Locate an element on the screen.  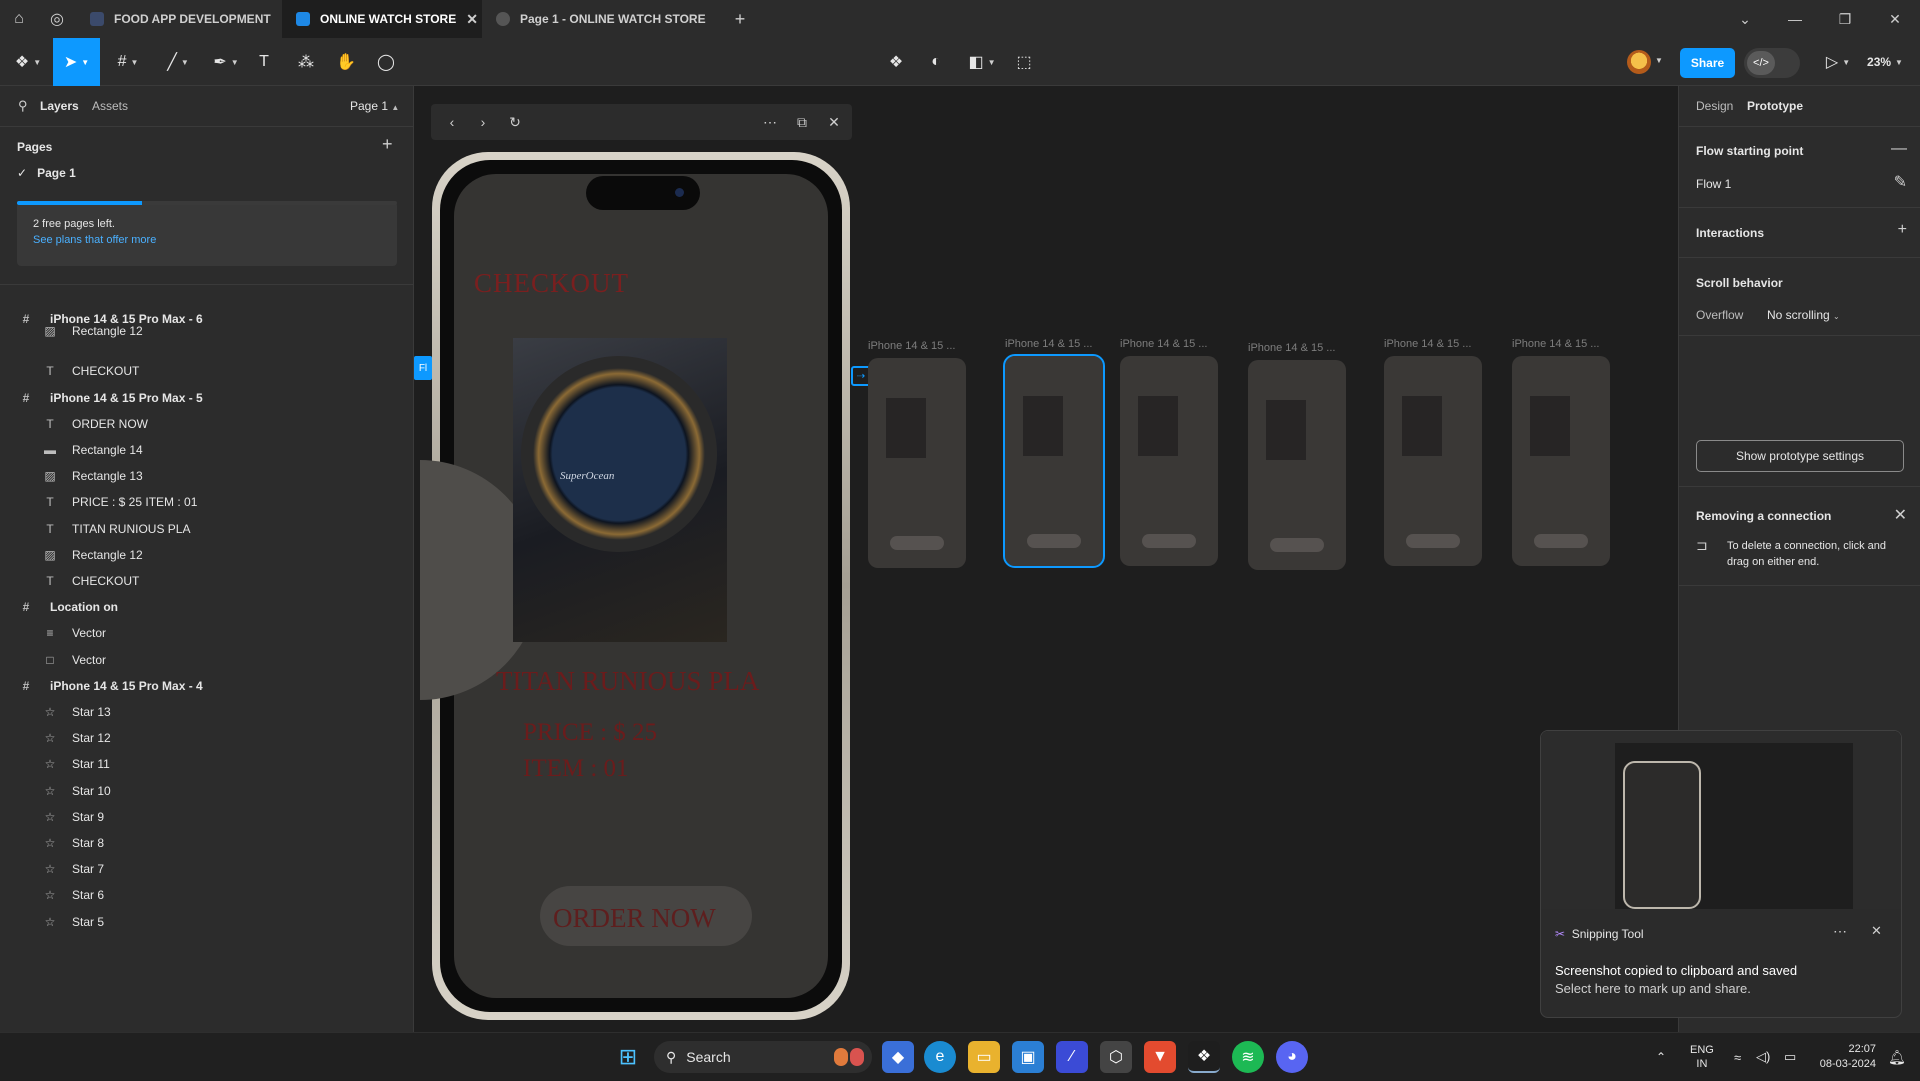
chevron-down-icon: ▼ is located at coordinates (1659, 60).